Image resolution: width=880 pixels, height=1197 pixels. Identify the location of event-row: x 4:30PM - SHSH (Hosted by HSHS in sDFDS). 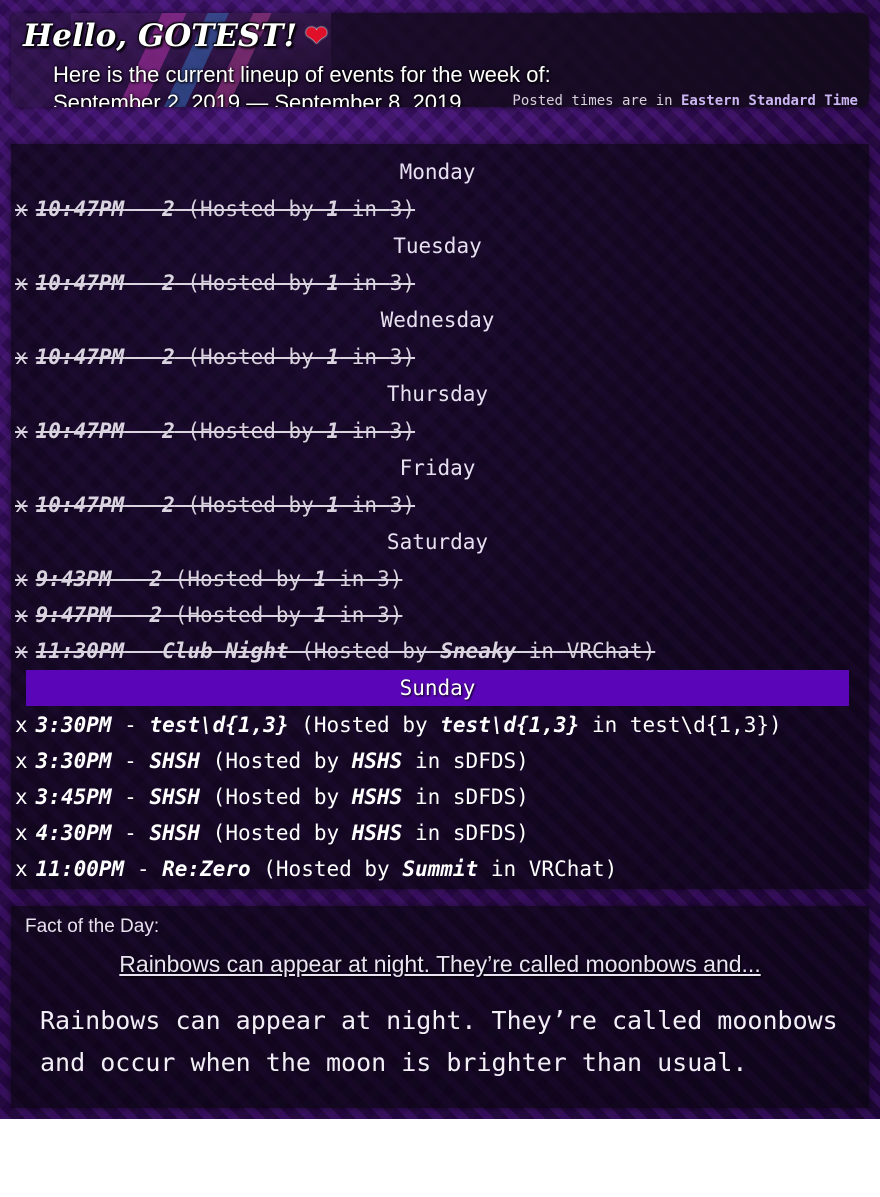
(272, 833).